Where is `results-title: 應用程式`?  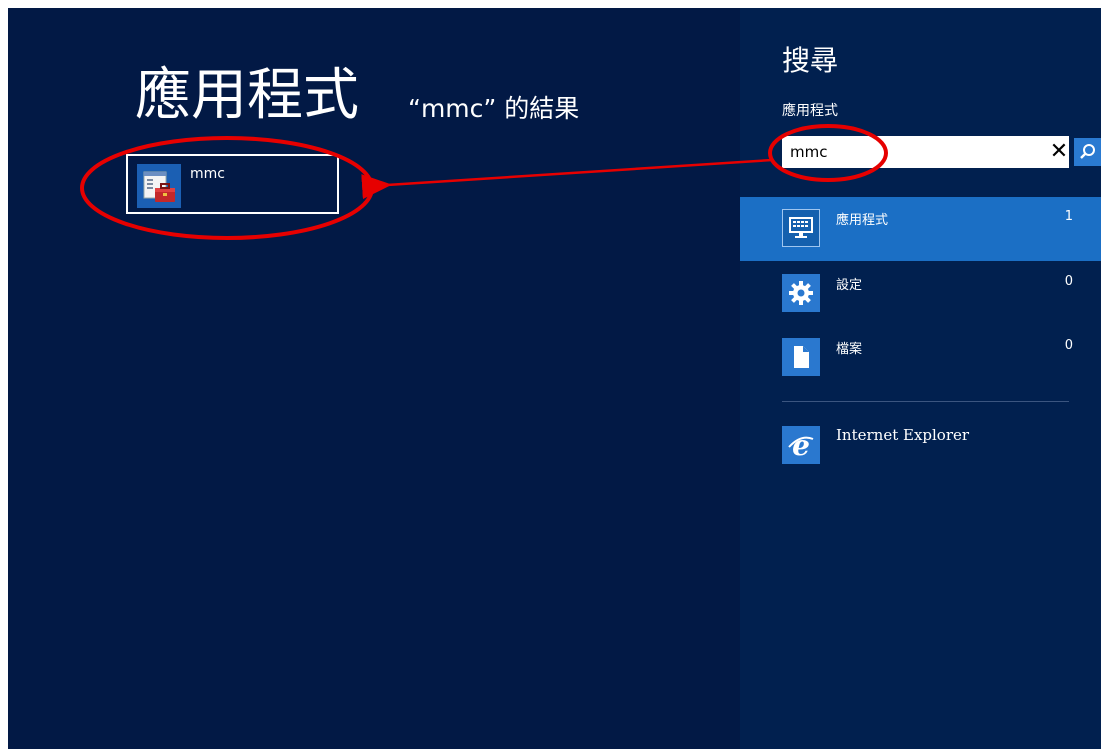 results-title: 應用程式 is located at coordinates (247, 95).